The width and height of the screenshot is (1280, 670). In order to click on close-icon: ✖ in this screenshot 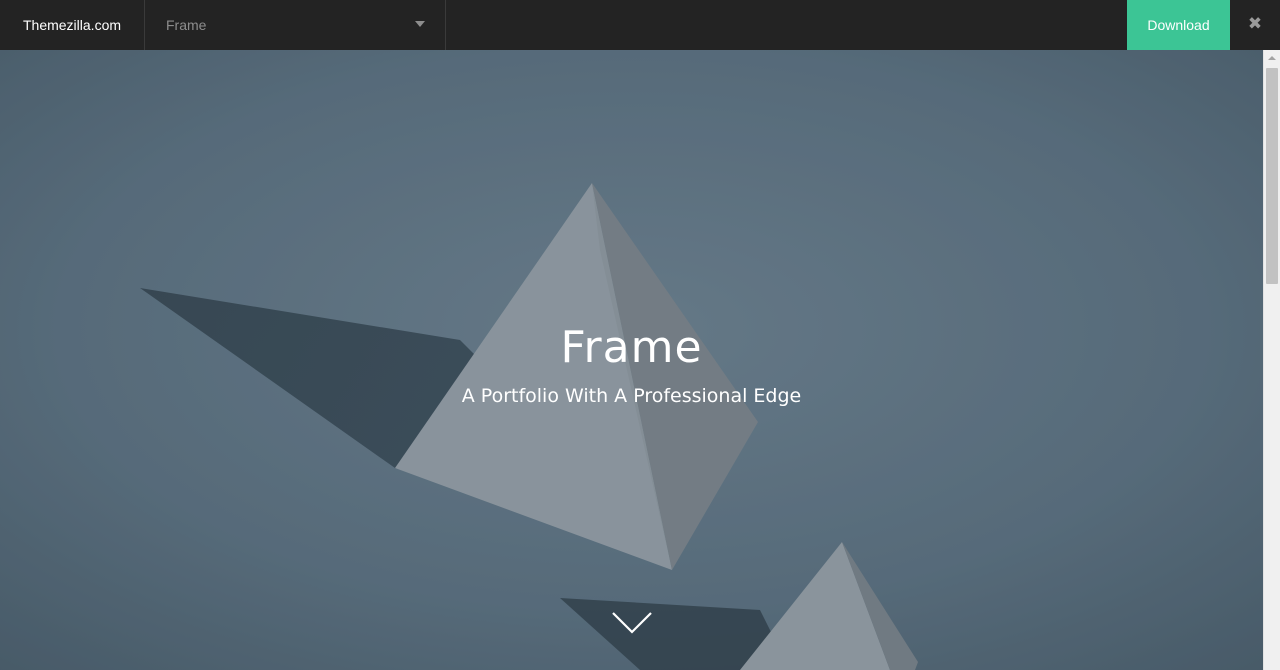, I will do `click(1255, 24)`.